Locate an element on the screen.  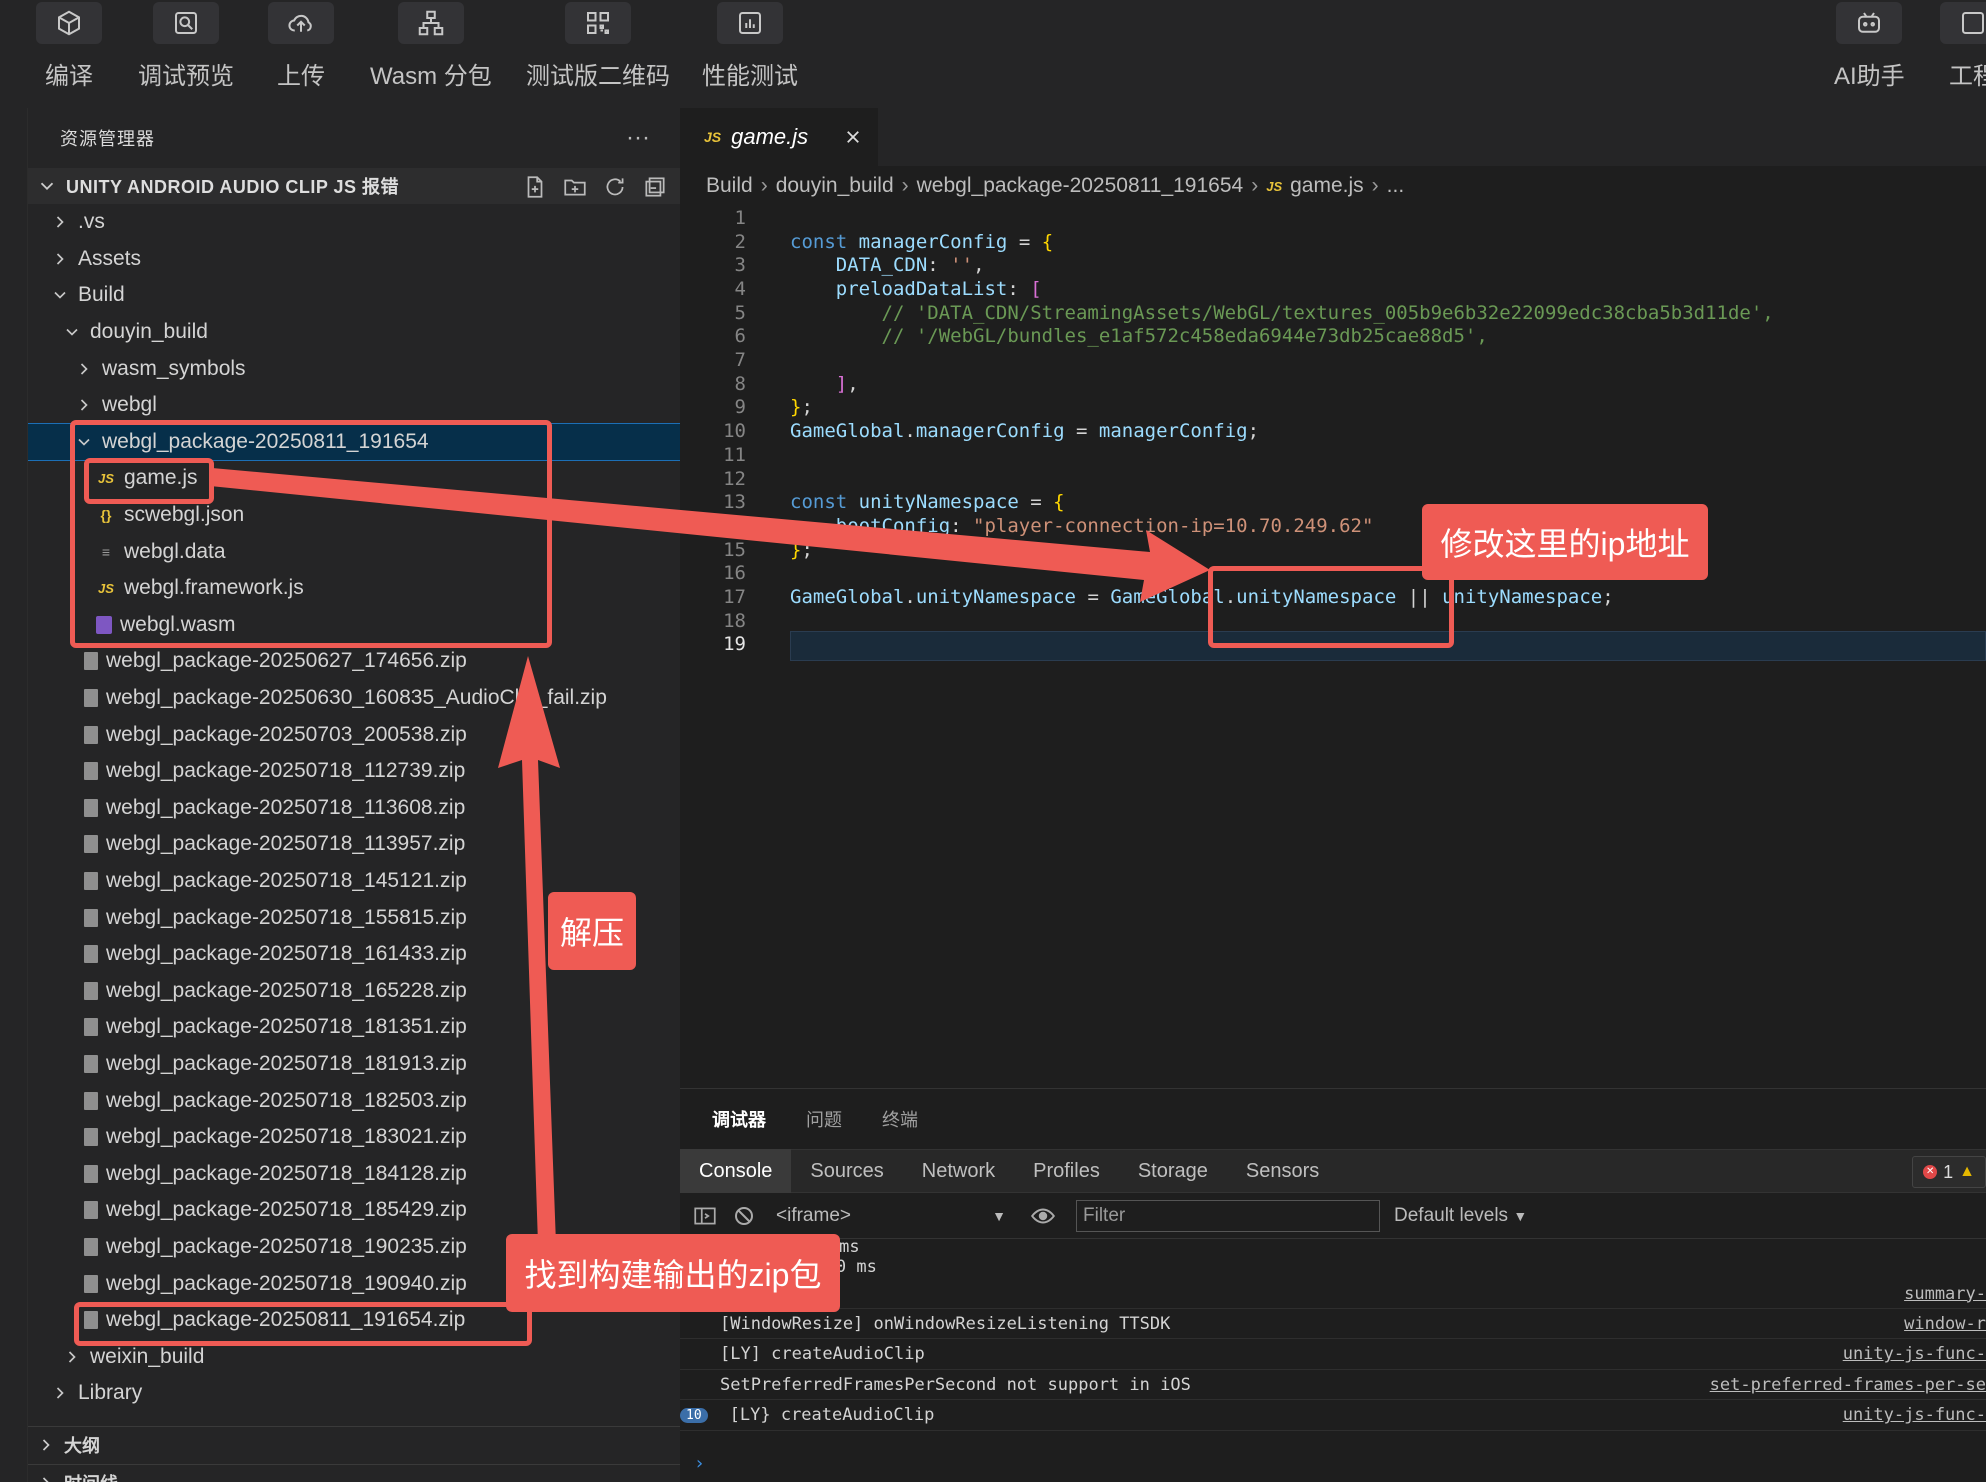
tree-folder: douyin_build is located at coordinates (354, 332).